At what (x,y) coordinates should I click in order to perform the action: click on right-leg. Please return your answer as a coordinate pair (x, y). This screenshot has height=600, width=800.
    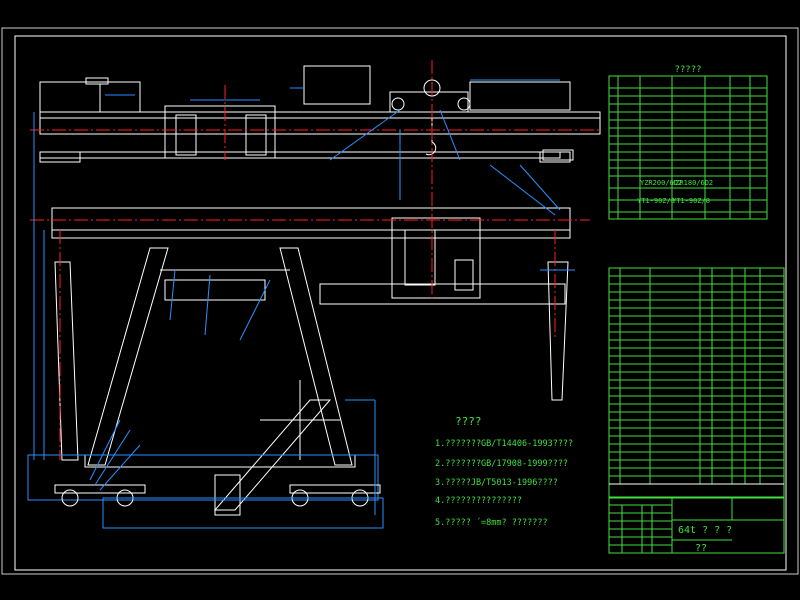
    Looking at the image, I should click on (558, 331).